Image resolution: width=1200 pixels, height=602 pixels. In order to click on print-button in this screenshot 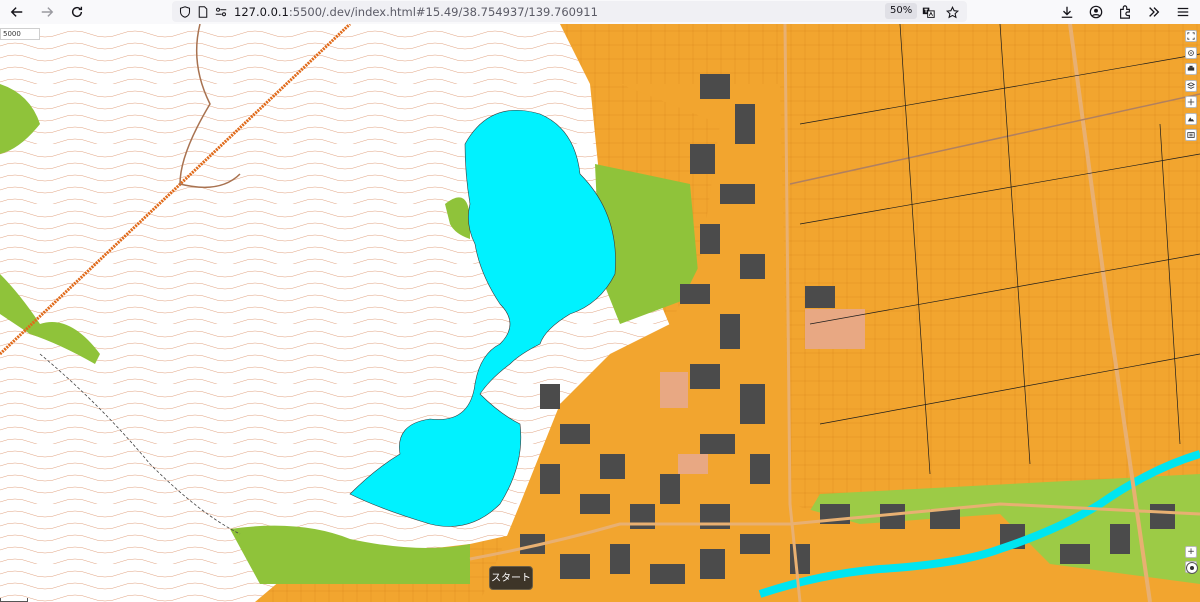, I will do `click(1191, 69)`.